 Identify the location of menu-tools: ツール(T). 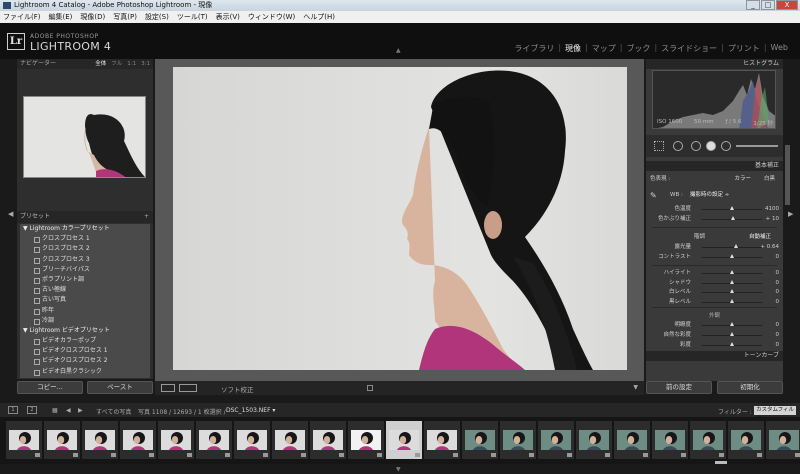
(192, 17).